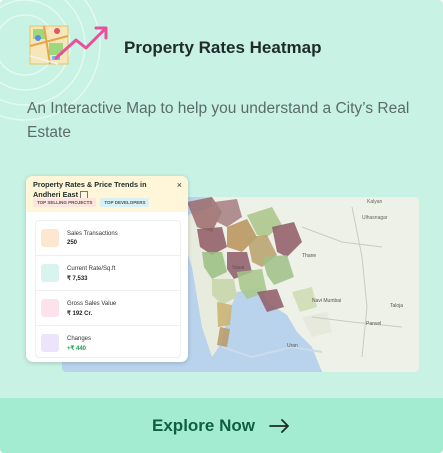 The height and width of the screenshot is (453, 443). What do you see at coordinates (77, 279) in the screenshot?
I see `stat-value: ₹ 7,533` at bounding box center [77, 279].